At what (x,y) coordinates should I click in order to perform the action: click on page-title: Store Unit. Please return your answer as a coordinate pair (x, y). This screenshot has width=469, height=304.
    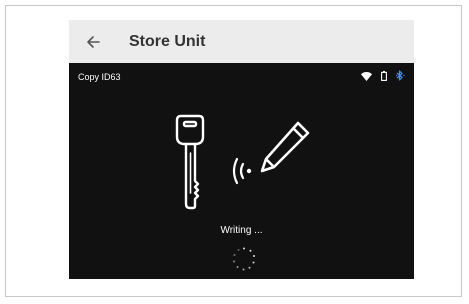
    Looking at the image, I should click on (167, 41).